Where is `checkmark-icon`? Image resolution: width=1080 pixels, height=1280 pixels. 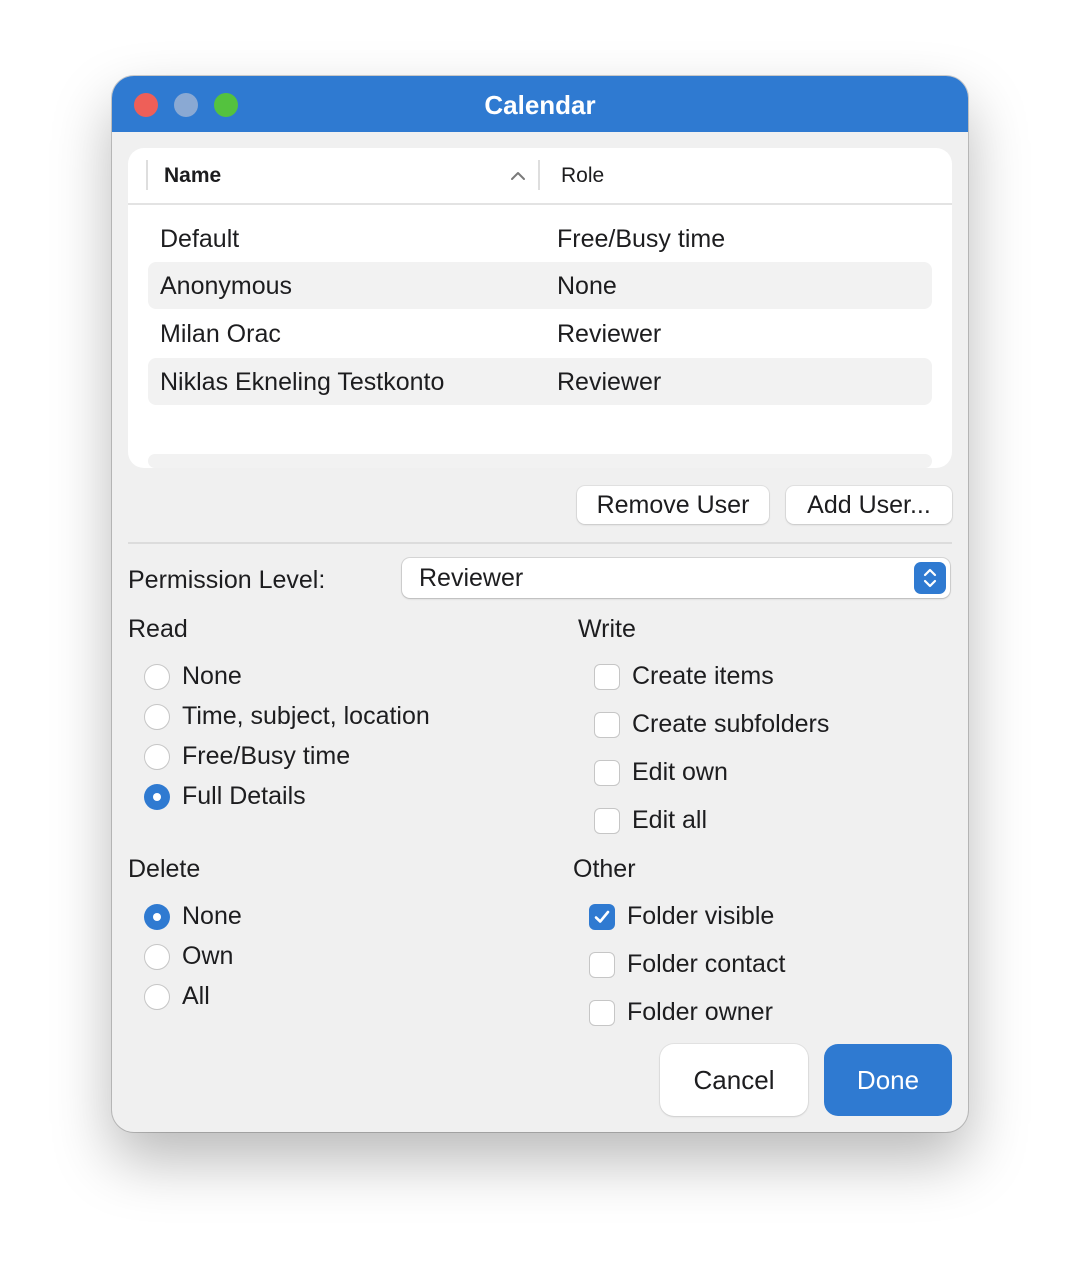 checkmark-icon is located at coordinates (602, 916).